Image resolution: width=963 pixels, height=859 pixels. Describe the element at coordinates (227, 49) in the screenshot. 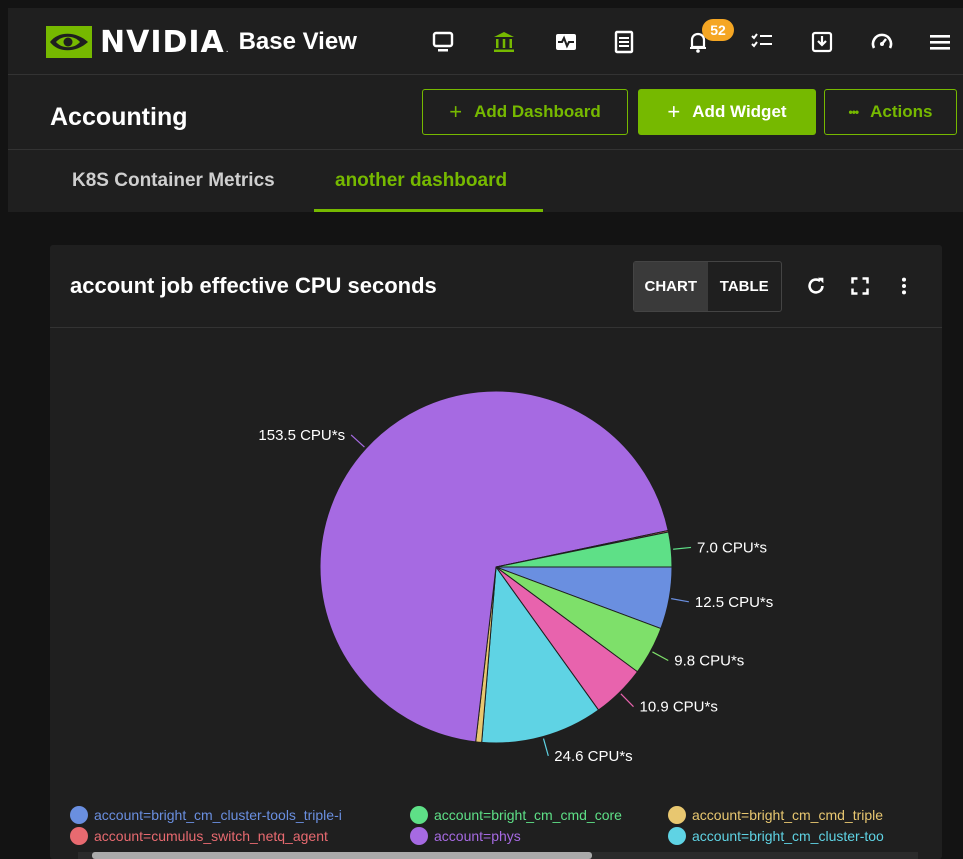

I see `brand-reg-mark: .` at that location.